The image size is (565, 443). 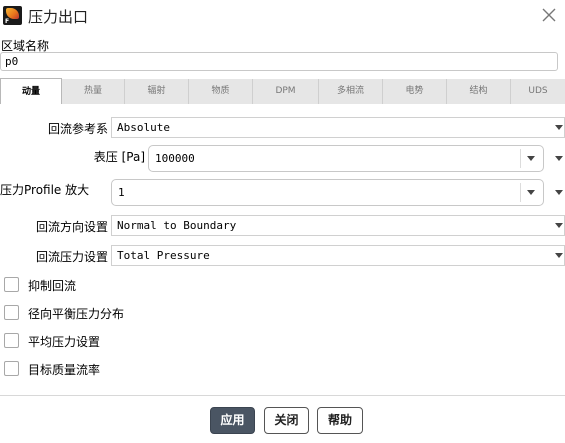 I want to click on tab-uds: UDS, so click(x=538, y=91).